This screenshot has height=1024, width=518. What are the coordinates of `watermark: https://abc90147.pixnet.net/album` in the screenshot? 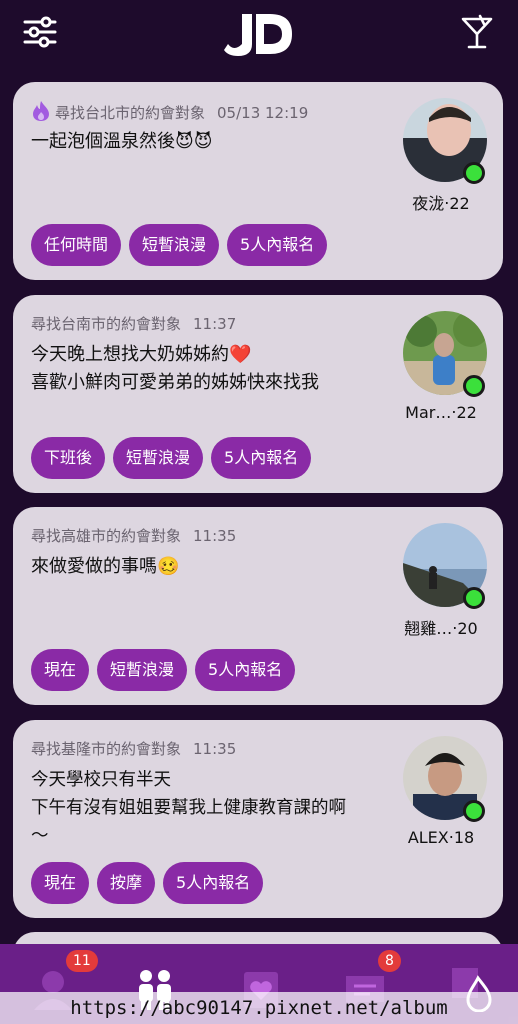 It's located at (259, 1008).